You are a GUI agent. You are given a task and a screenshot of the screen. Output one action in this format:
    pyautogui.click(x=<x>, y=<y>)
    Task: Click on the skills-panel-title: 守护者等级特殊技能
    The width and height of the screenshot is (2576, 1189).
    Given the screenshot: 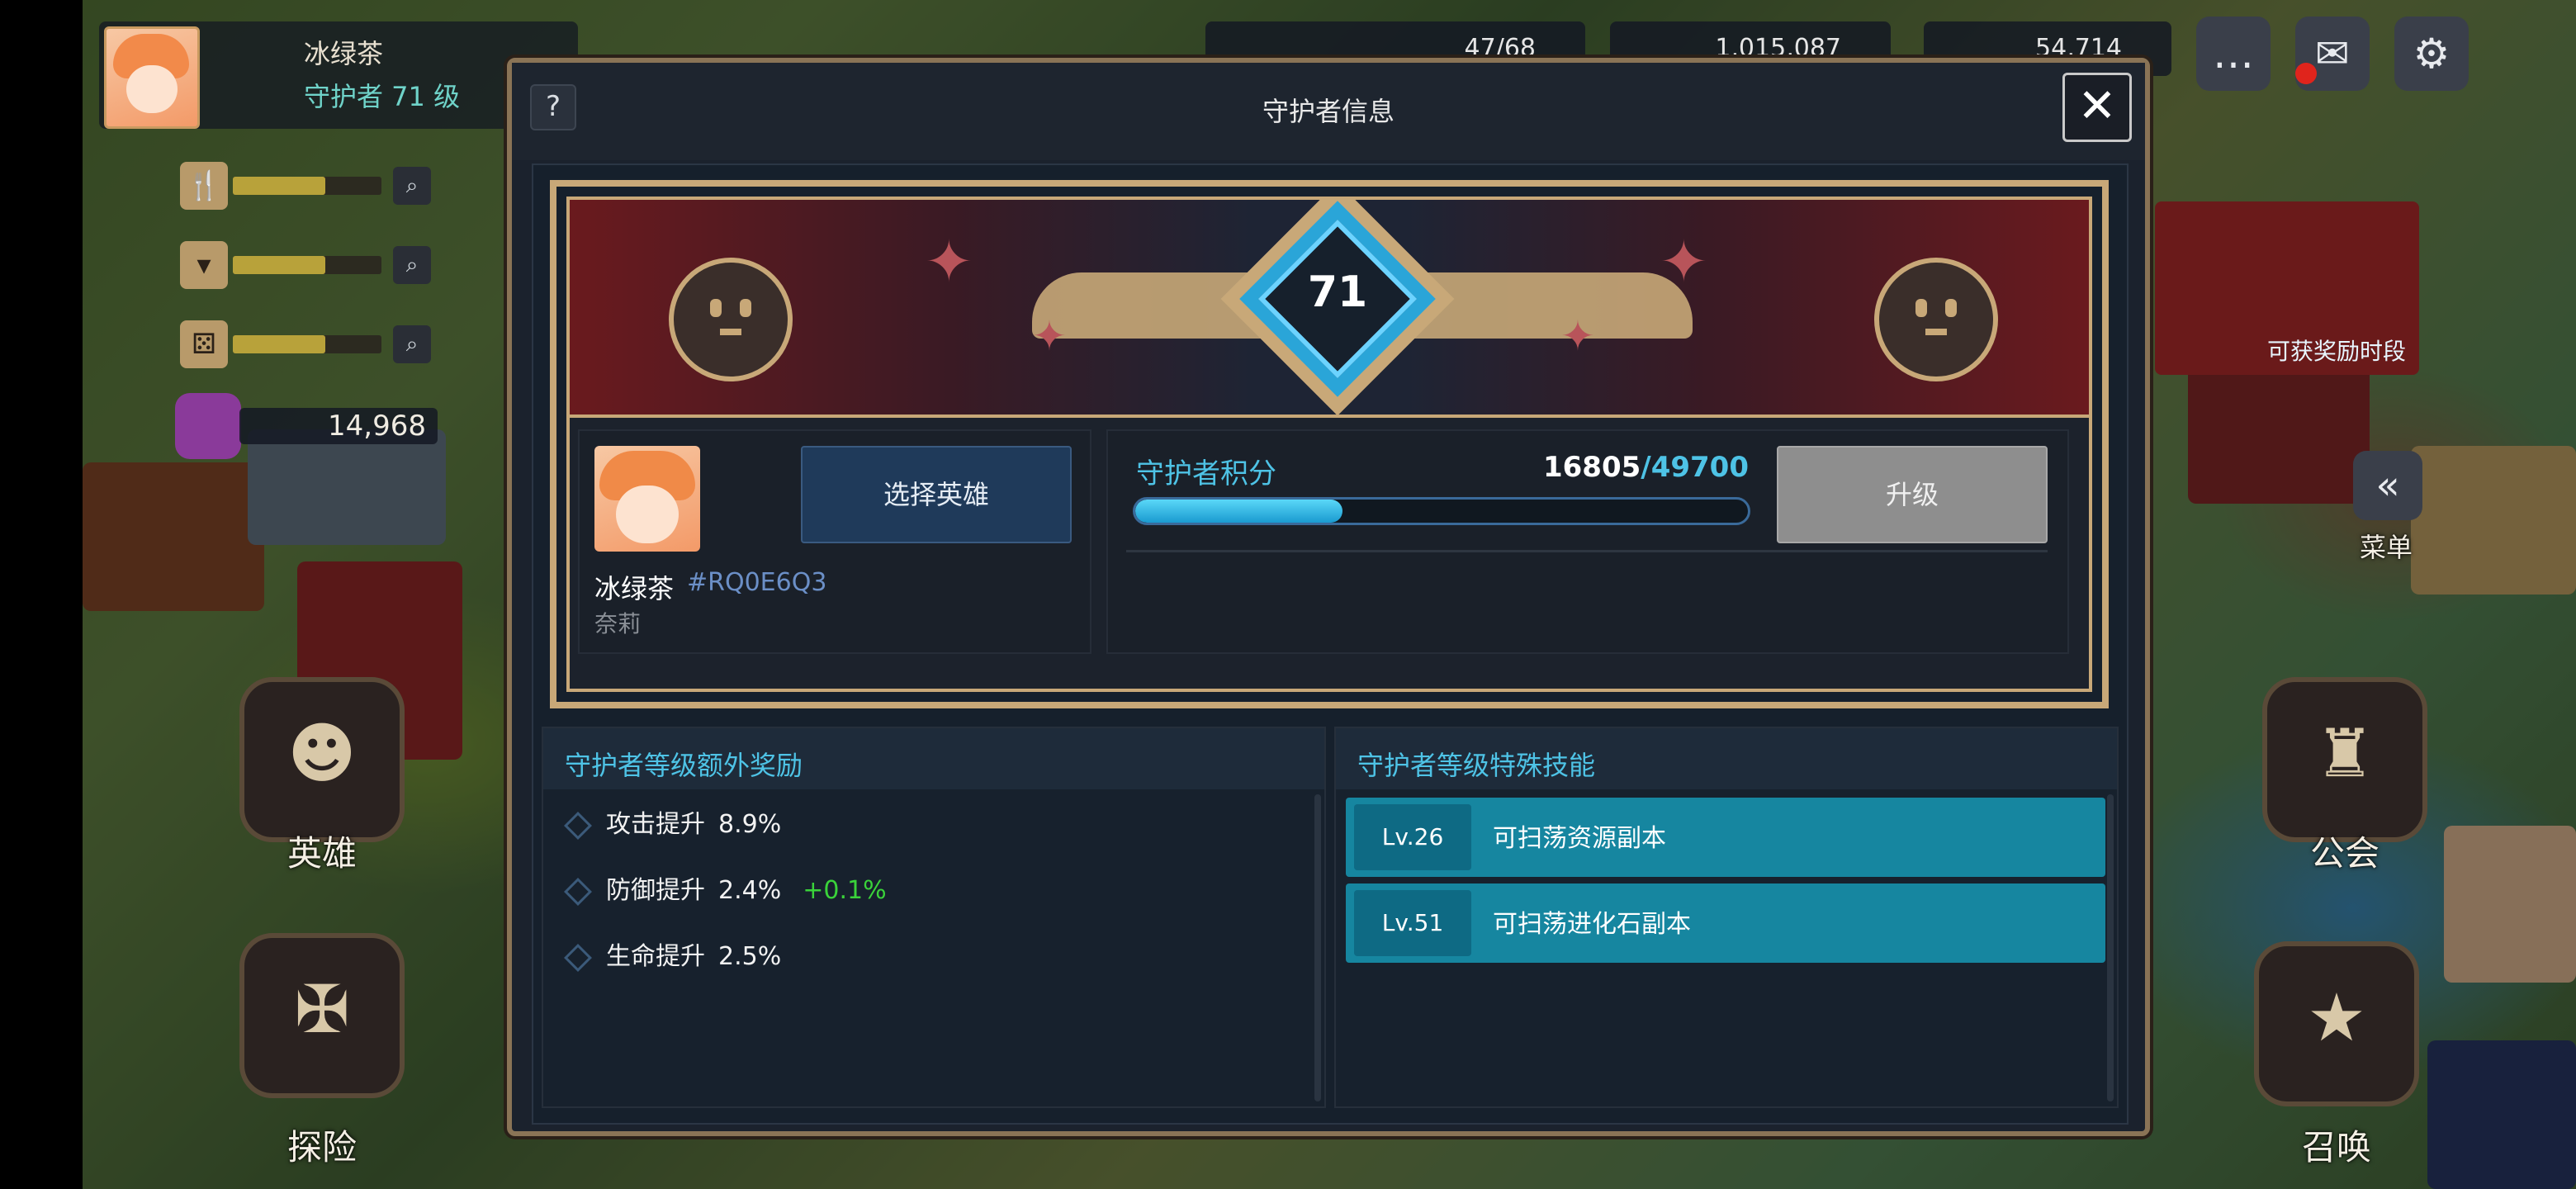 What is the action you would take?
    pyautogui.click(x=1476, y=765)
    